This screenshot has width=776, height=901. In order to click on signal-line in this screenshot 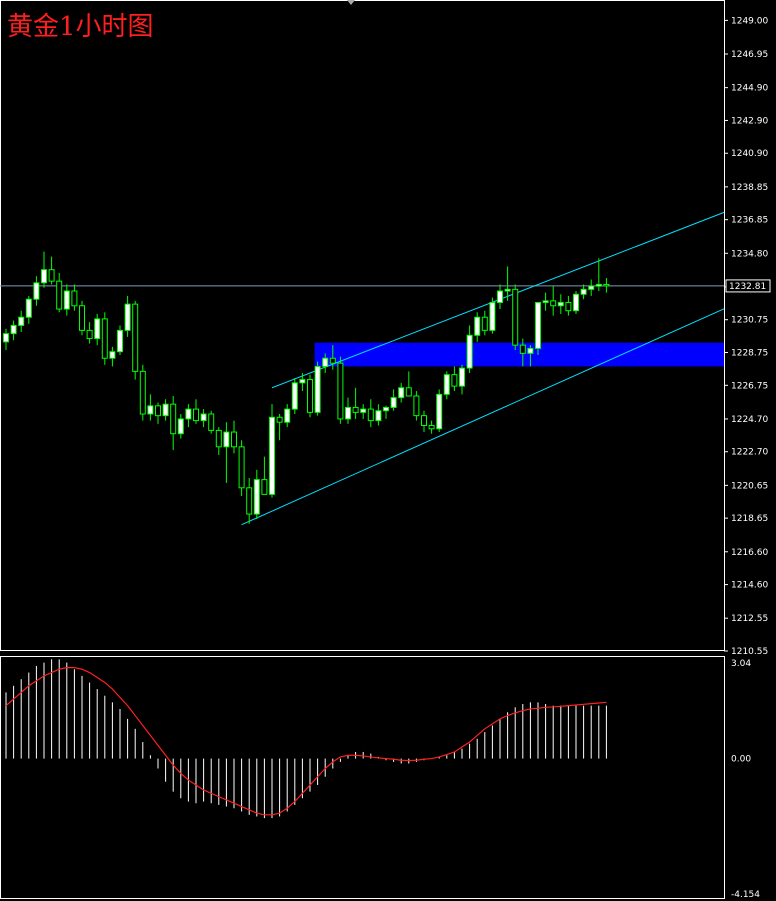, I will do `click(306, 741)`.